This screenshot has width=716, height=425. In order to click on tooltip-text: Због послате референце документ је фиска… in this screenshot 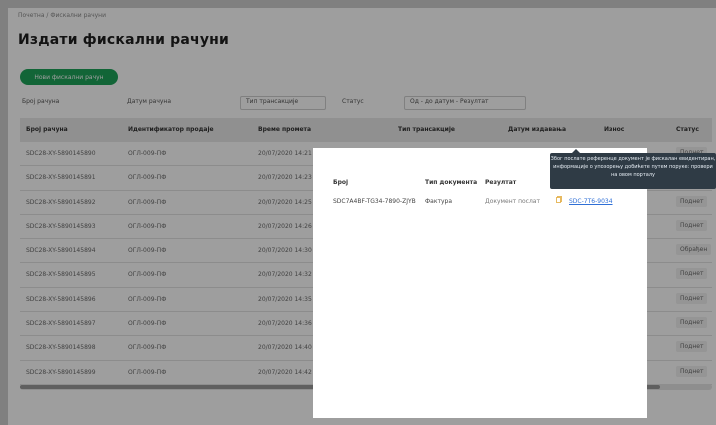, I will do `click(633, 167)`.